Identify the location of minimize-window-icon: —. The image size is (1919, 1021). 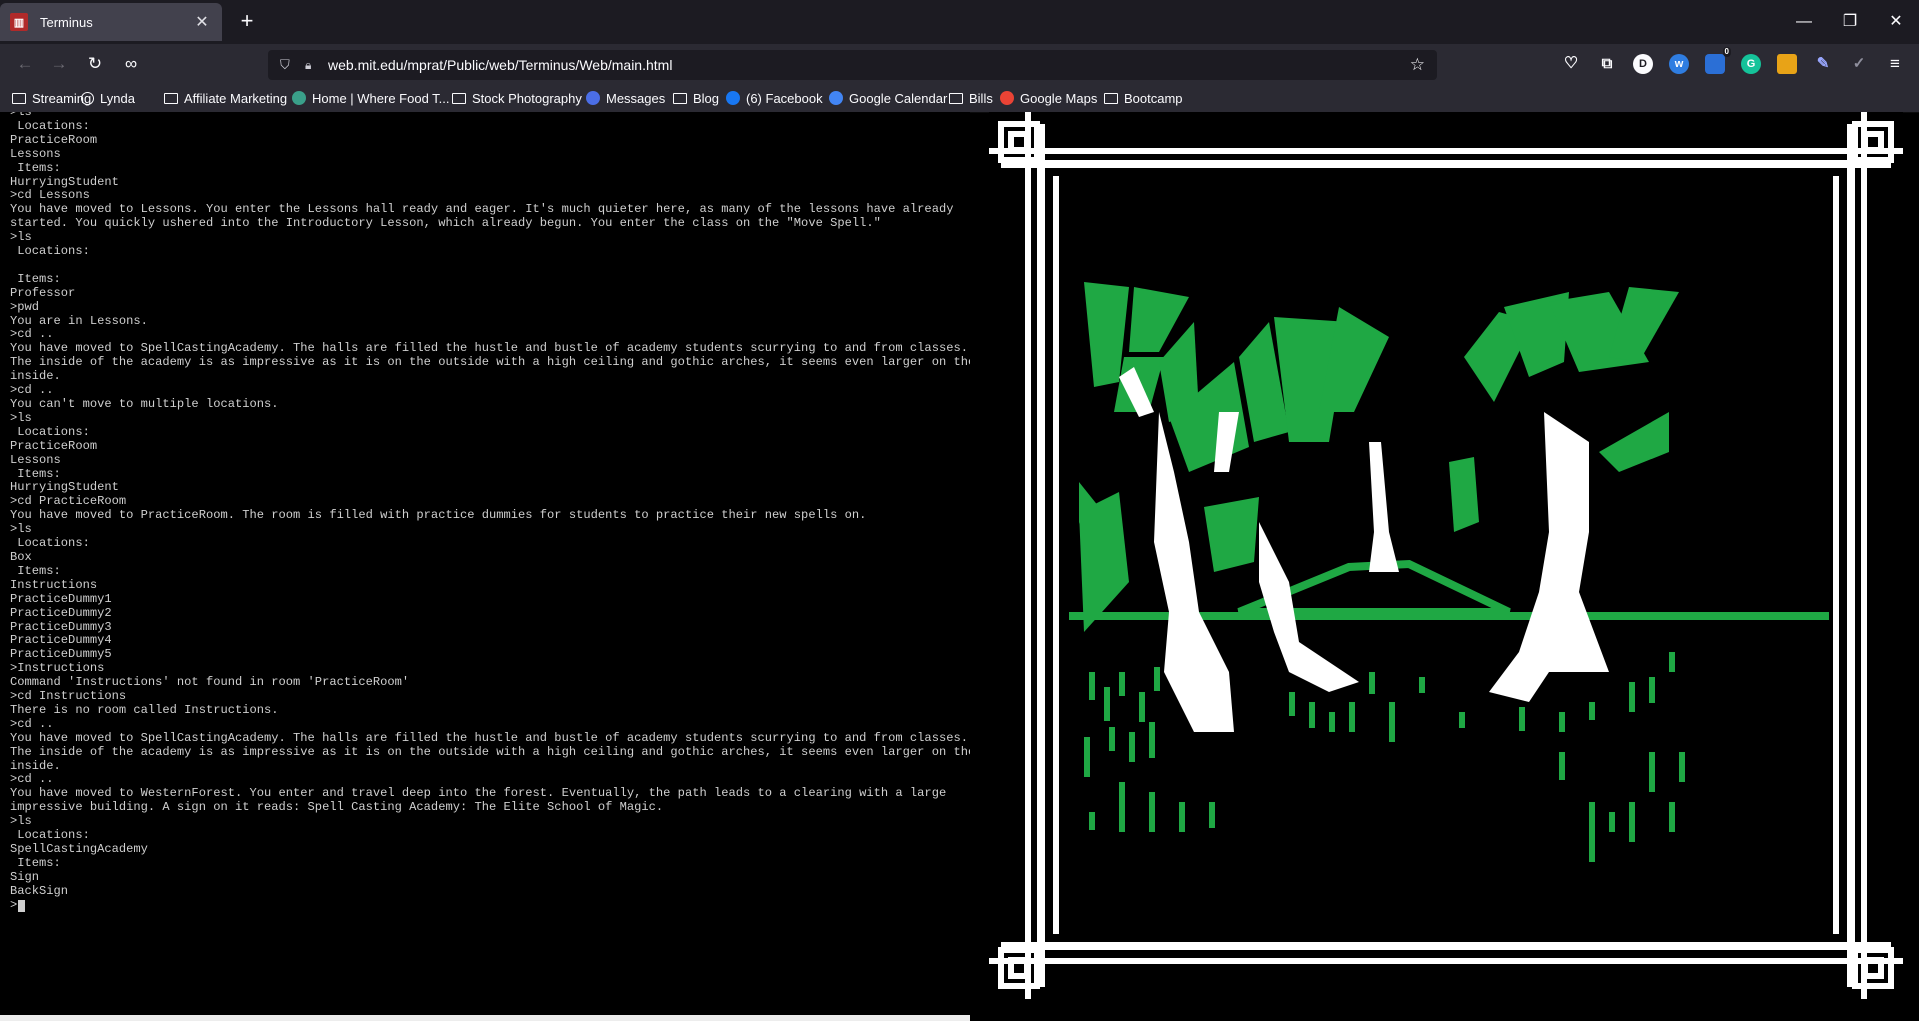
(1804, 22).